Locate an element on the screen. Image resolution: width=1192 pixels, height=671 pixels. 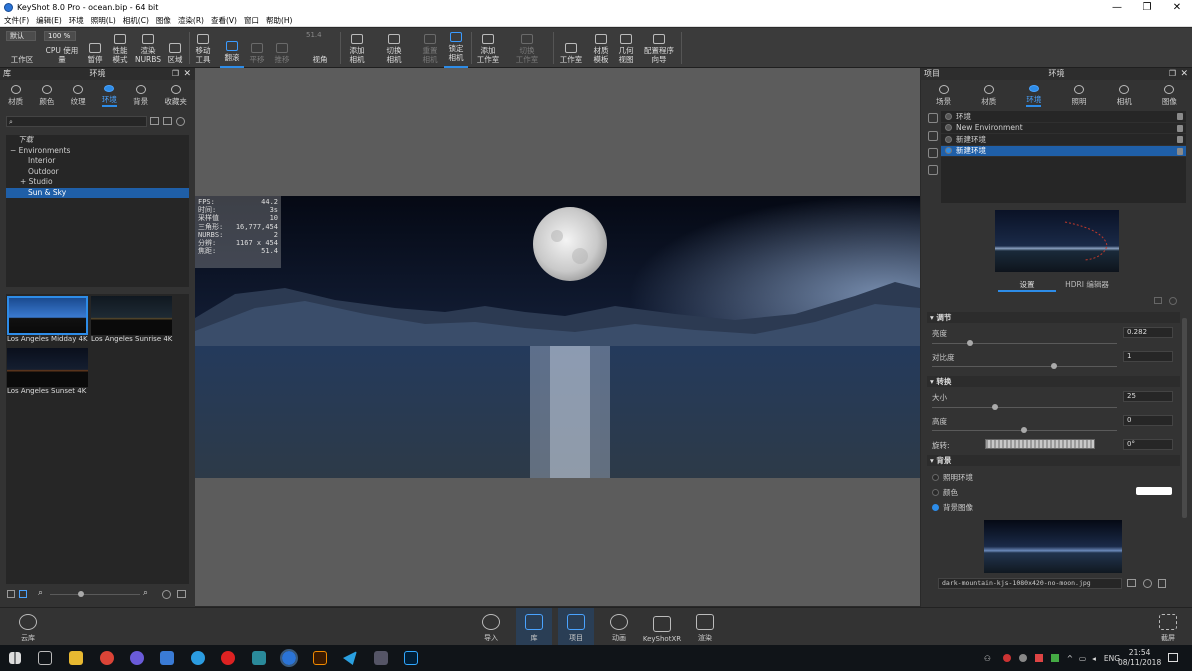
tab-textures: 纹理 is located at coordinates (78, 94).